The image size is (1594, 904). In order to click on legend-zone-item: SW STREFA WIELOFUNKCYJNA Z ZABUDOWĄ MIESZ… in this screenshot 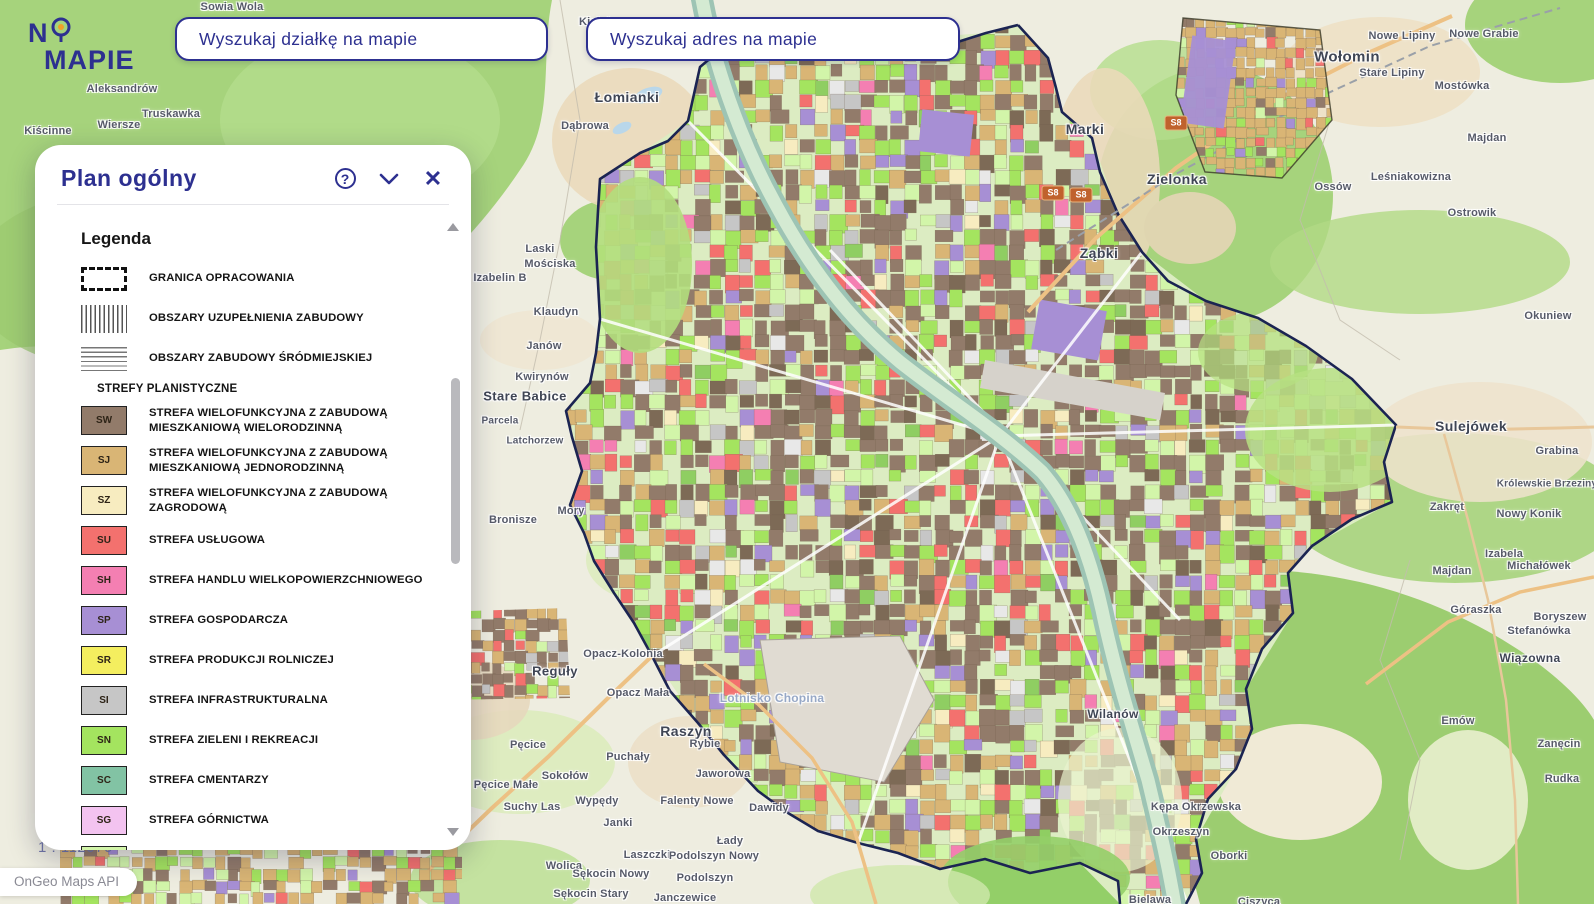, I will do `click(259, 420)`.